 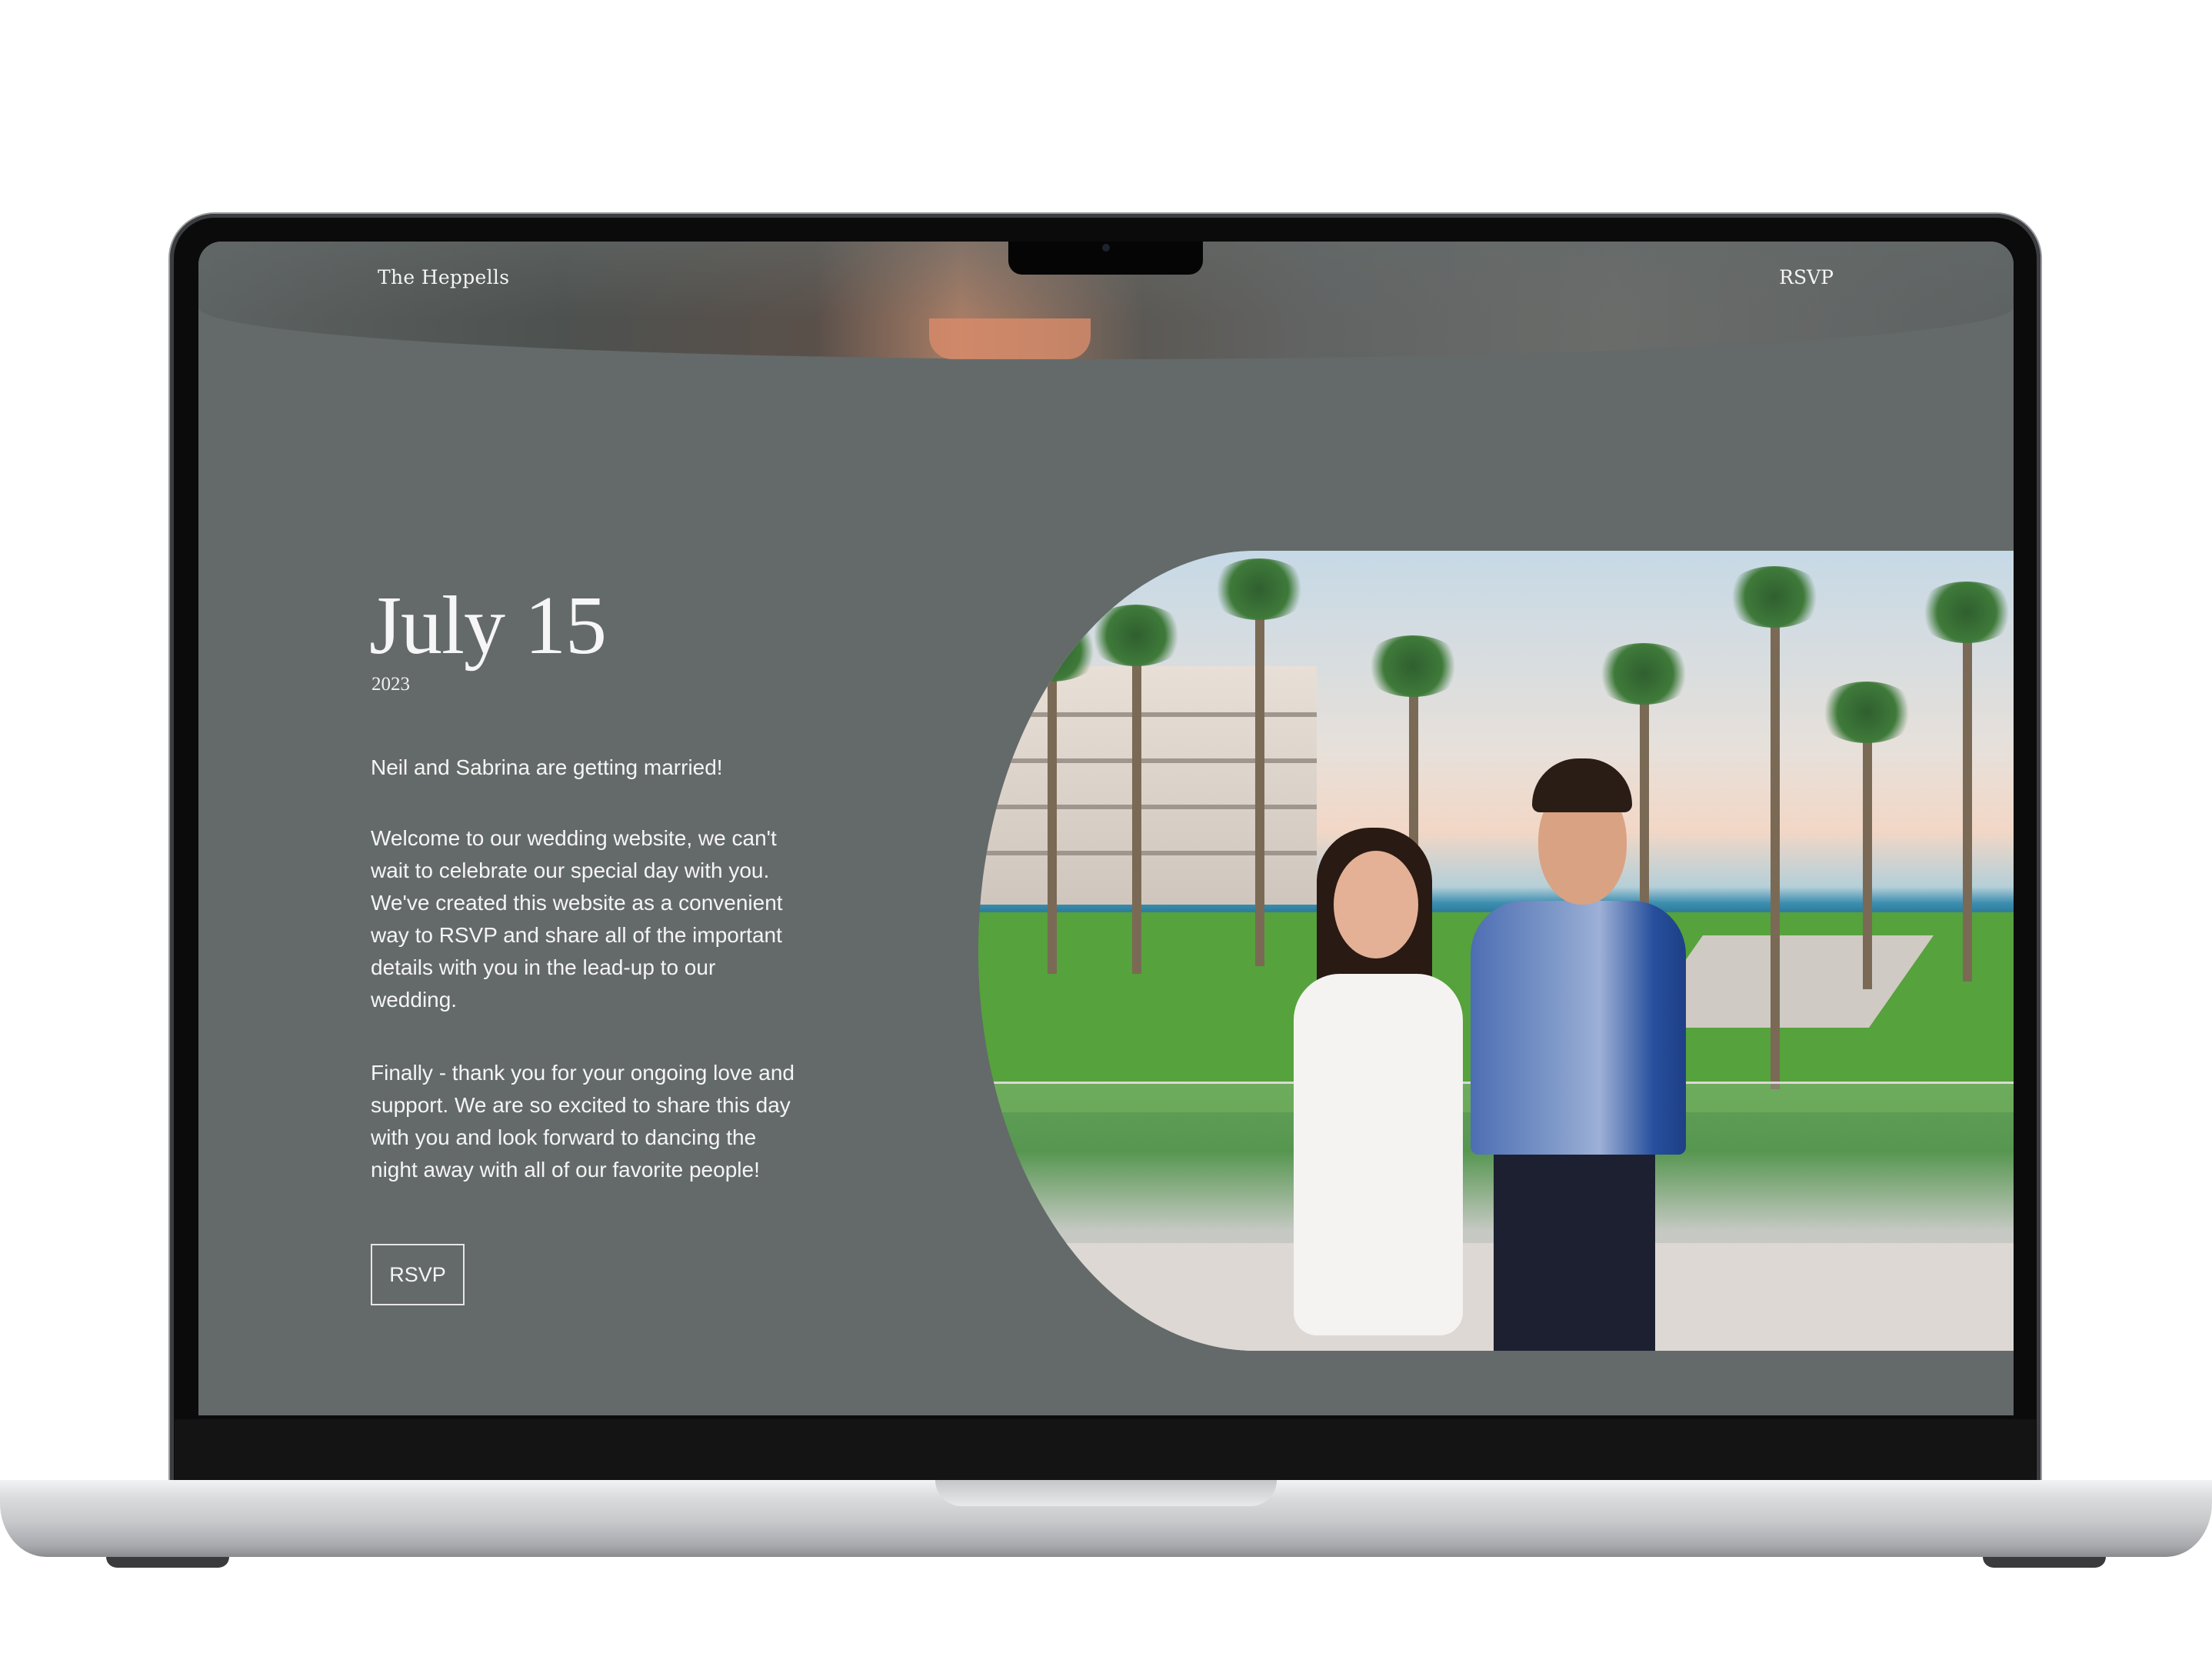 I want to click on laptop-foot-right, so click(x=2045, y=1562).